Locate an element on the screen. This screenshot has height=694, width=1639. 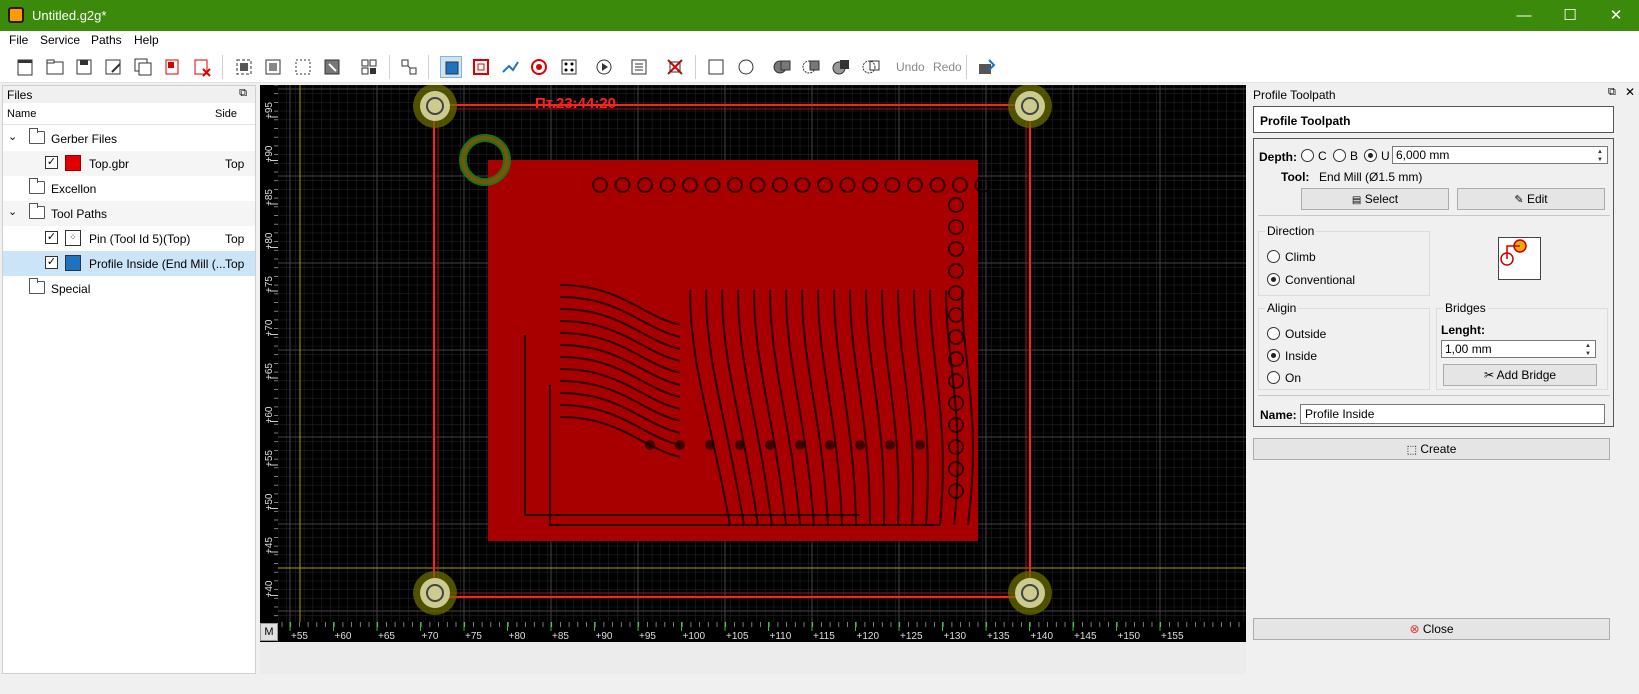
union-icon is located at coordinates (782, 67).